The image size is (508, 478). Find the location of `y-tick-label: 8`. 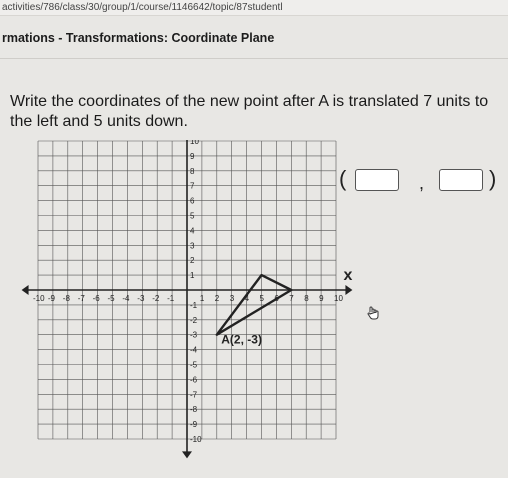

y-tick-label: 8 is located at coordinates (192, 171).